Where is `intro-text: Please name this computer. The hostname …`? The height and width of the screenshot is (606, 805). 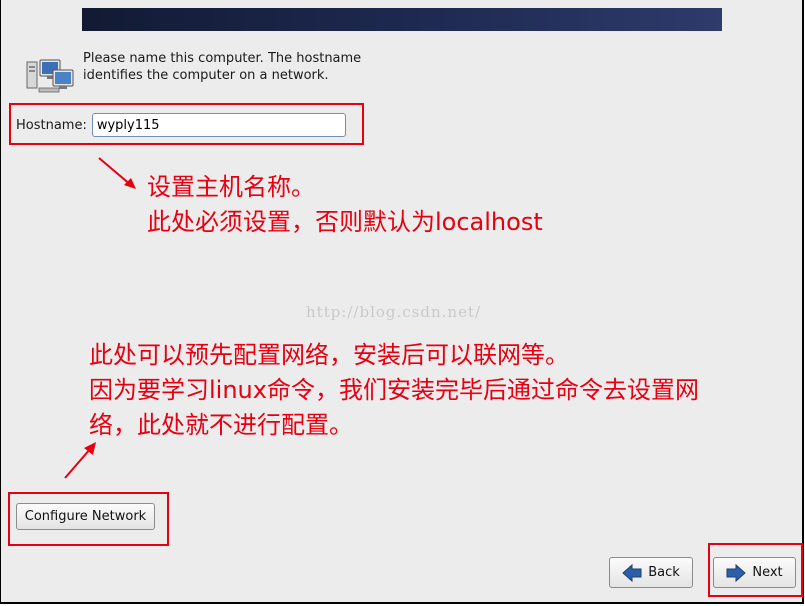
intro-text: Please name this computer. The hostname … is located at coordinates (222, 67).